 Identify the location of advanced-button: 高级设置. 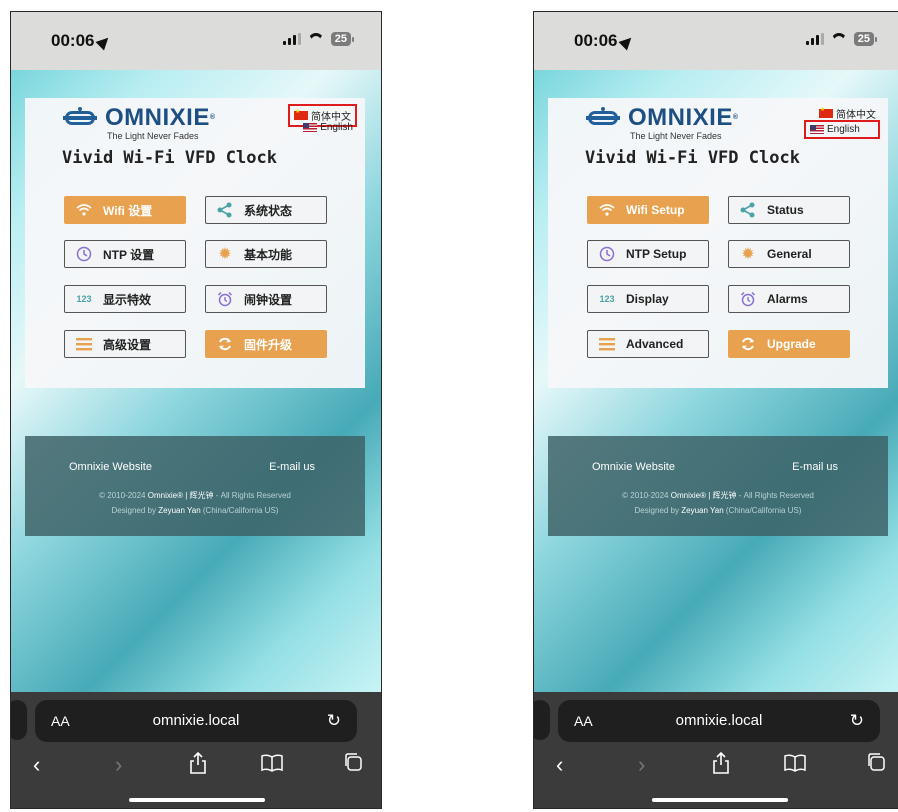
(125, 344).